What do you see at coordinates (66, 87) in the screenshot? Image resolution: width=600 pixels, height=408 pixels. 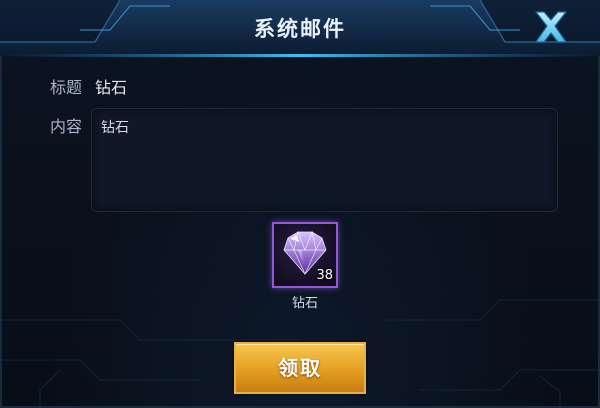 I see `subject-label: 标题` at bounding box center [66, 87].